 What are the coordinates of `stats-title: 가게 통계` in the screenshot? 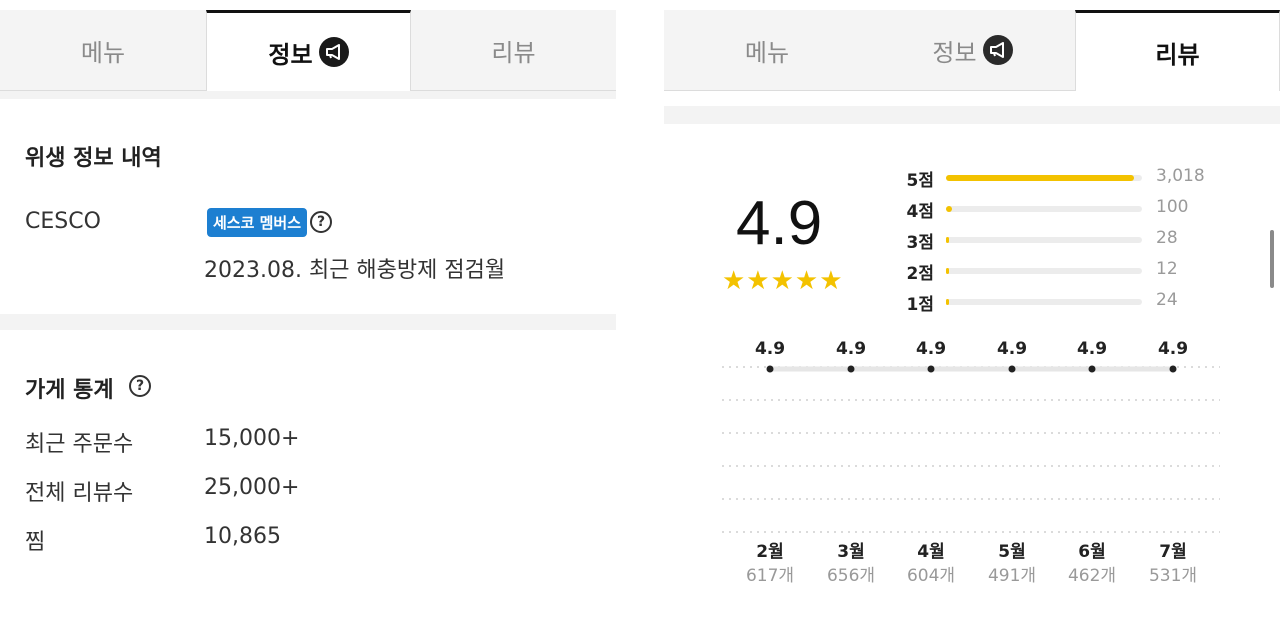 It's located at (69, 390).